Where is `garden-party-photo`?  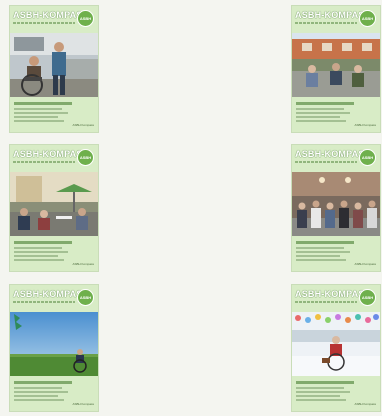
garden-party-photo is located at coordinates (54, 204).